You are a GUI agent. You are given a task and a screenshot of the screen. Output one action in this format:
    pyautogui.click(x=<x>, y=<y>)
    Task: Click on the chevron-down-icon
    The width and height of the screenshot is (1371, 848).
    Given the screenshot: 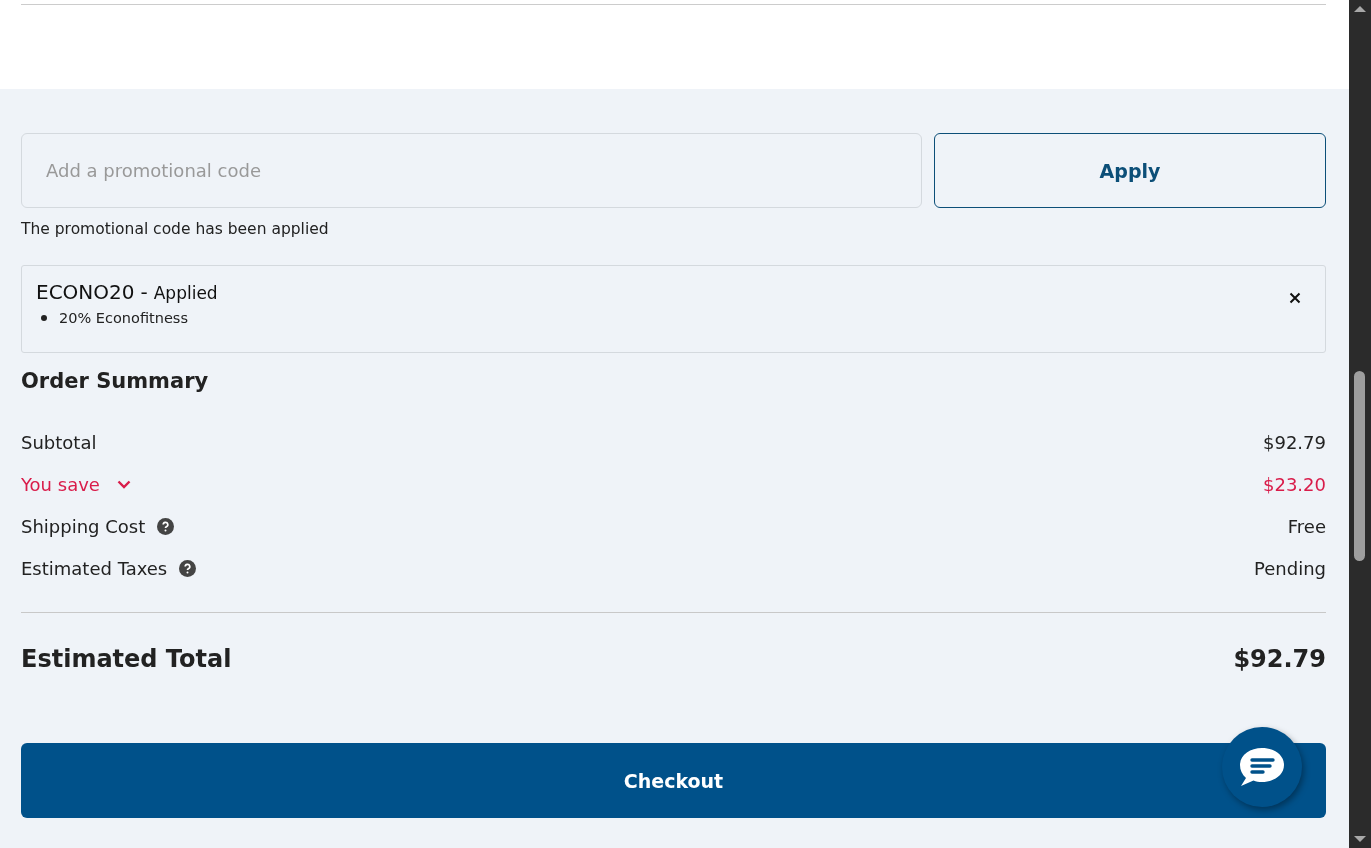 What is the action you would take?
    pyautogui.click(x=123, y=484)
    